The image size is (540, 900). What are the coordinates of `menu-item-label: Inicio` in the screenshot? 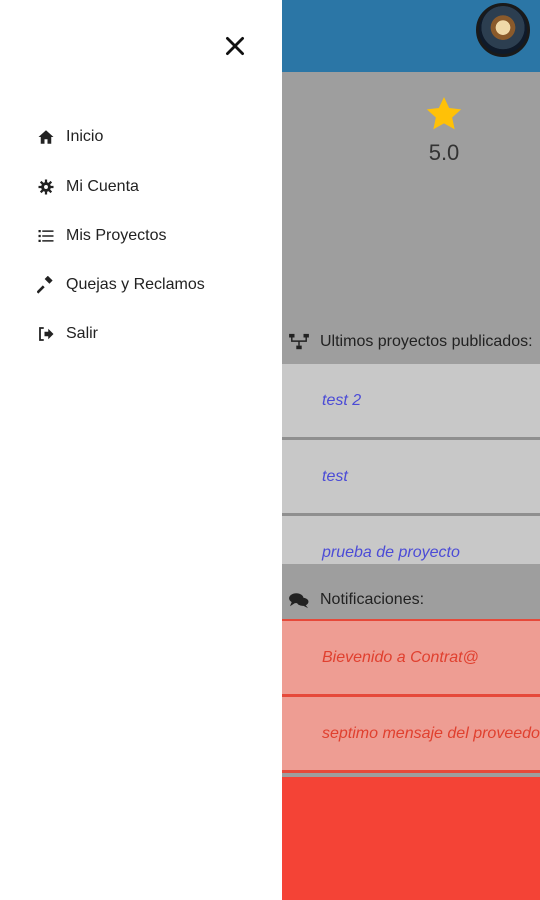 It's located at (85, 136).